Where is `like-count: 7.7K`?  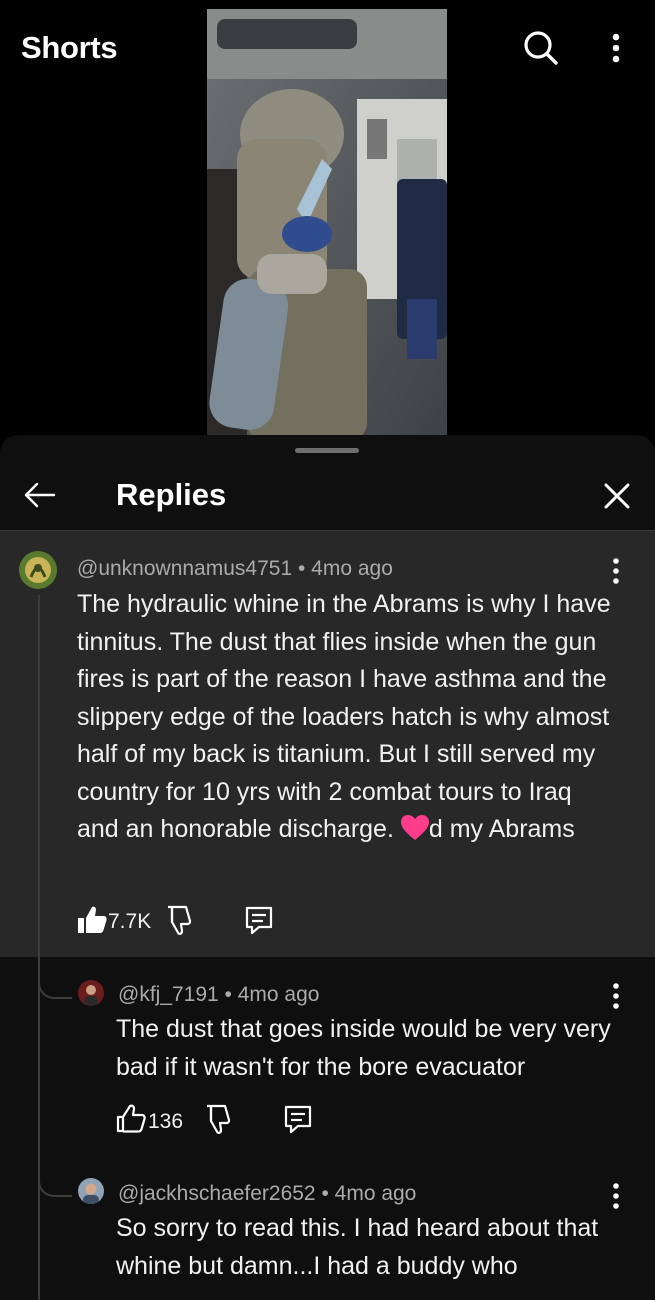
like-count: 7.7K is located at coordinates (130, 921).